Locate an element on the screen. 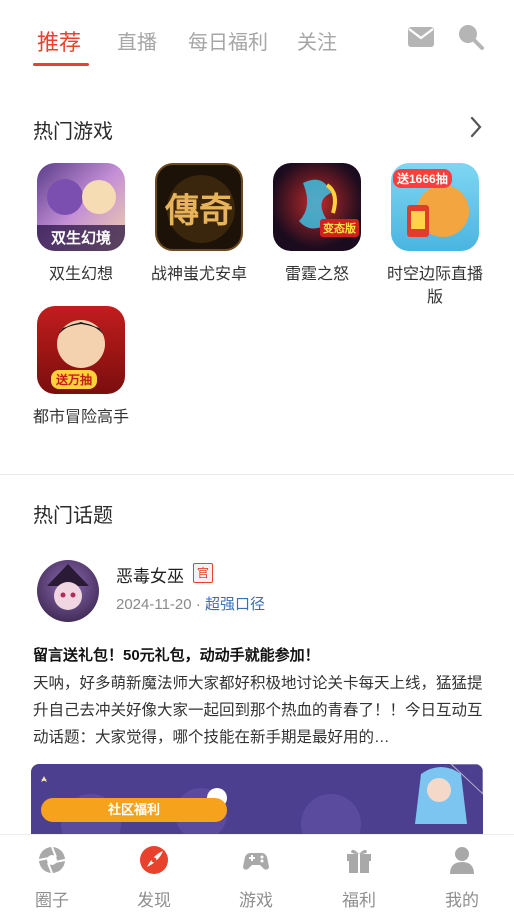  game-name: 时空边际直播版 is located at coordinates (434, 286).